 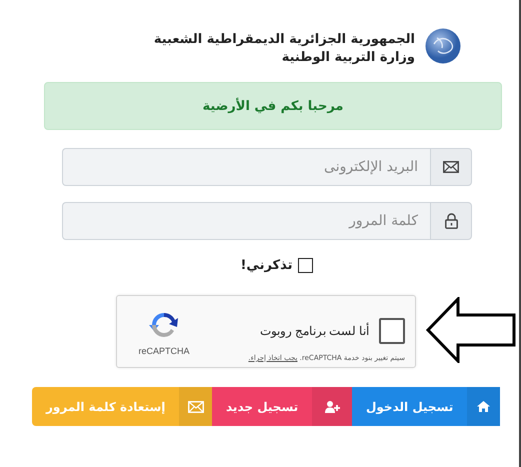 What do you see at coordinates (164, 325) in the screenshot?
I see `recaptcha-logo` at bounding box center [164, 325].